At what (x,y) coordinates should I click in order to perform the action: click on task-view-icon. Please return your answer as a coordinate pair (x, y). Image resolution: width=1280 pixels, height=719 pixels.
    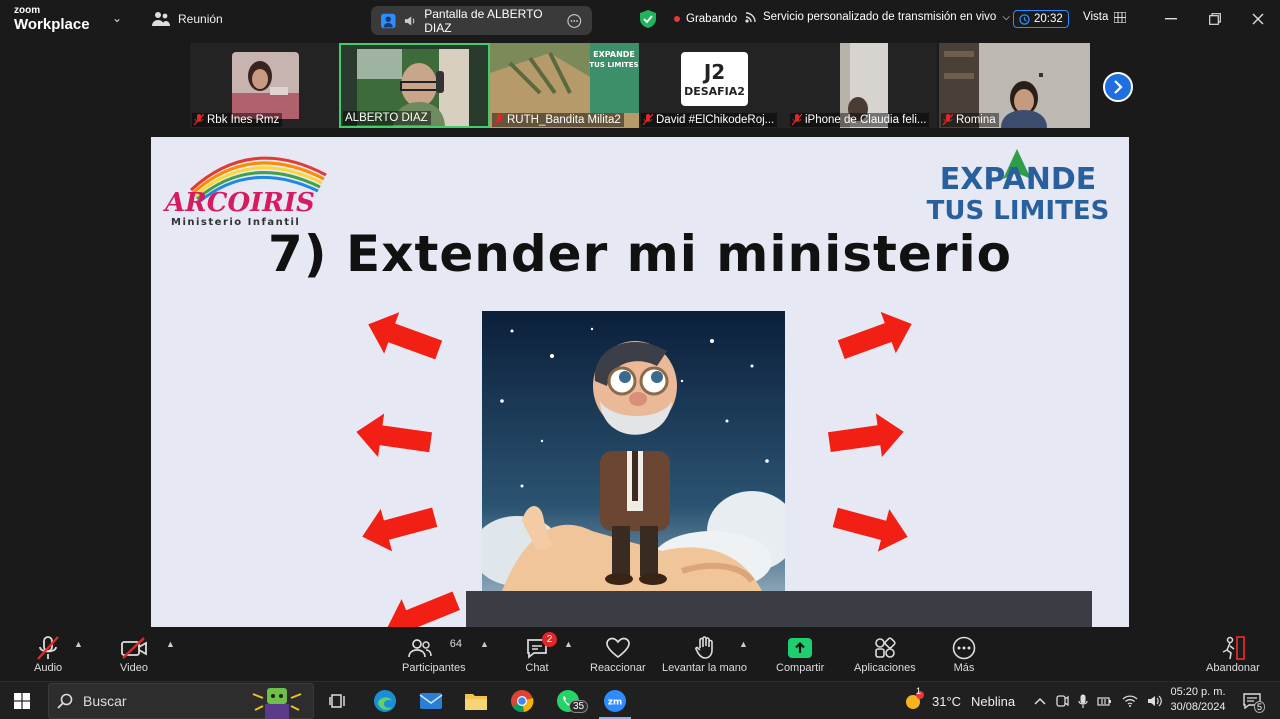
    Looking at the image, I should click on (337, 701).